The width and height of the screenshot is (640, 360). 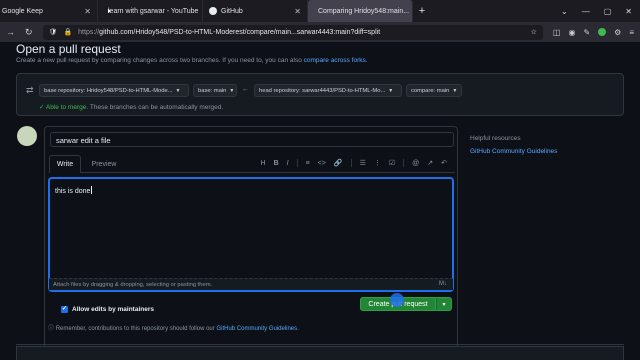 I want to click on new-tab-button: +, so click(x=422, y=11).